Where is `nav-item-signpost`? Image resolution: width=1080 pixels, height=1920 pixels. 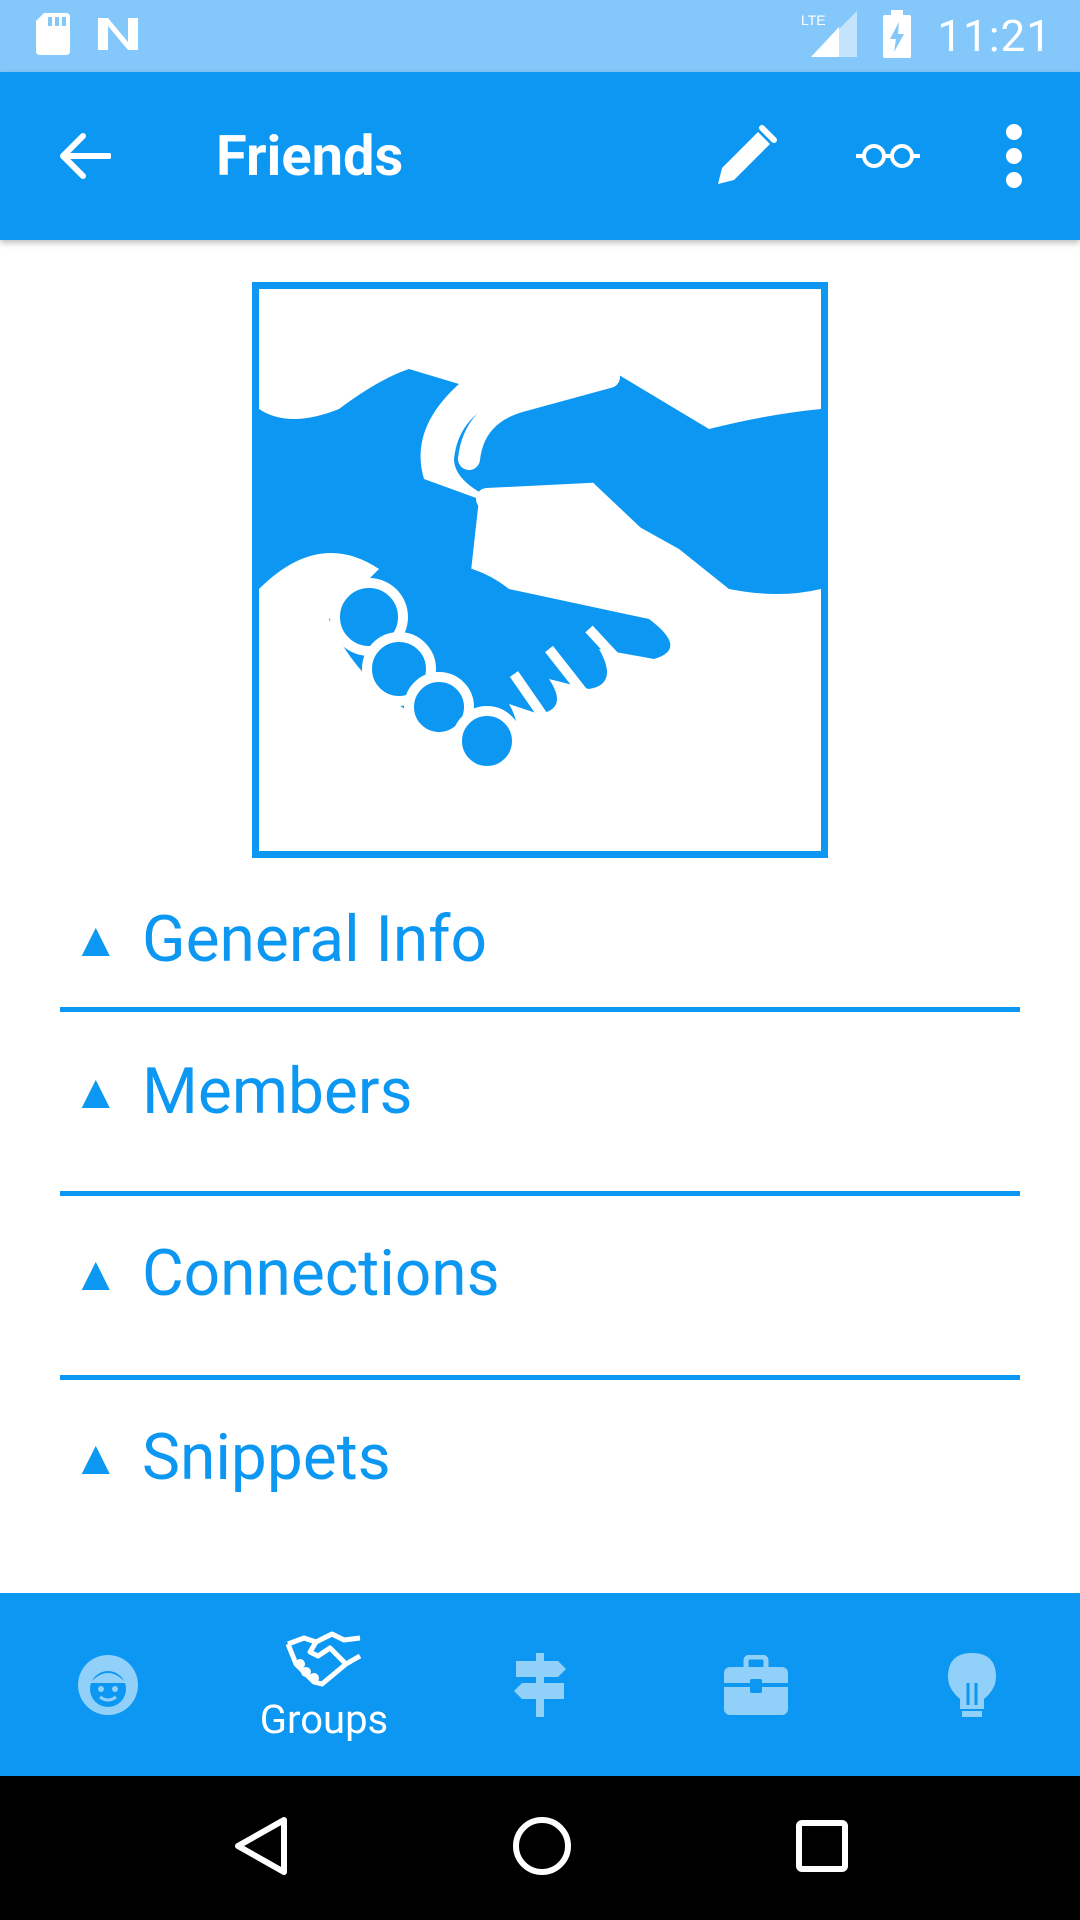 nav-item-signpost is located at coordinates (540, 1684).